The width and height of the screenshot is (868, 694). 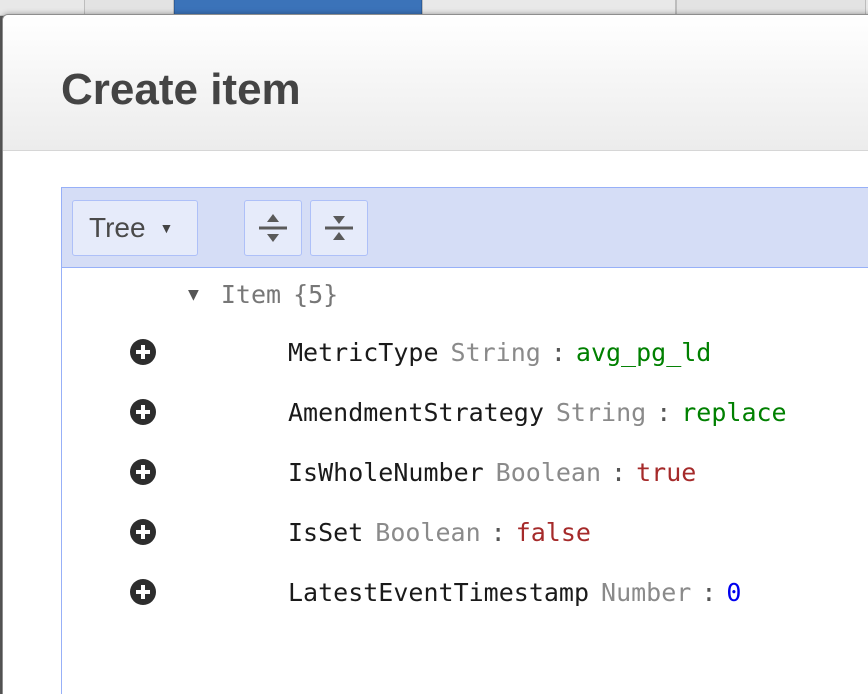 I want to click on tree-field-row: AmendmentStrategy String : replace, so click(x=537, y=412).